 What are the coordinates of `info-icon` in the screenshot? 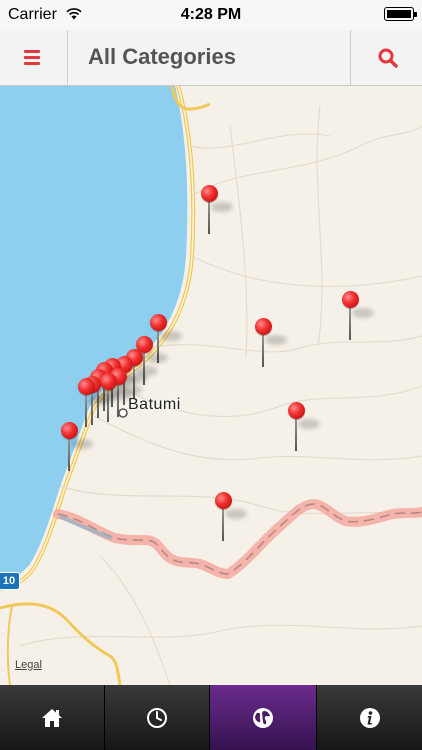 It's located at (369, 717).